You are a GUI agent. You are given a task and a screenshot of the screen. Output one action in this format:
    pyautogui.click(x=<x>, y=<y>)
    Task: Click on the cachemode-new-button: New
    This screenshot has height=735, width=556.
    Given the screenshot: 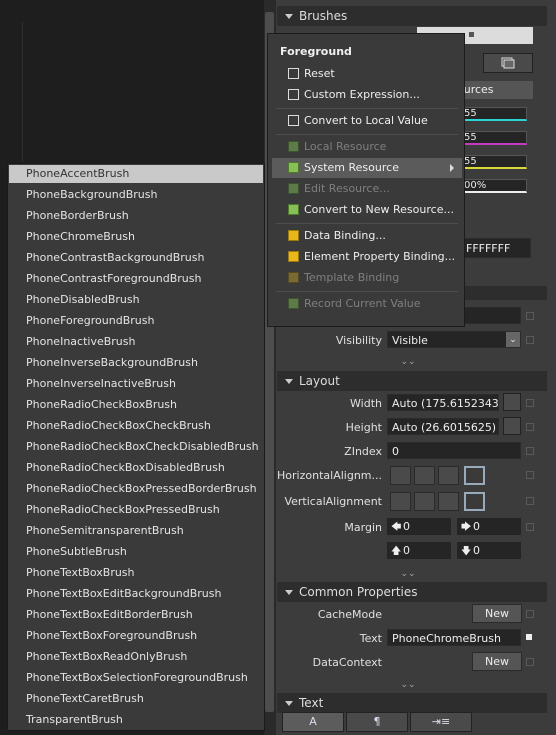 What is the action you would take?
    pyautogui.click(x=497, y=613)
    